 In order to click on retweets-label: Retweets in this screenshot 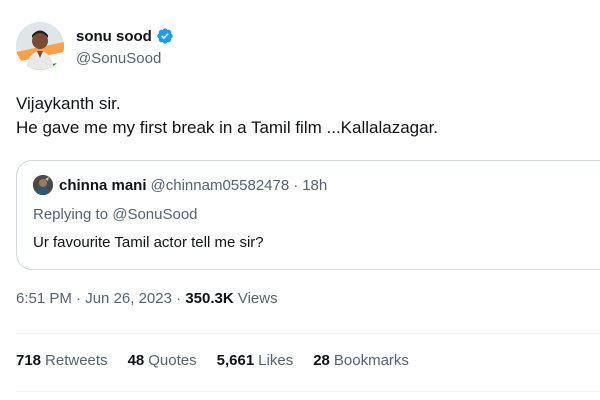, I will do `click(76, 360)`.